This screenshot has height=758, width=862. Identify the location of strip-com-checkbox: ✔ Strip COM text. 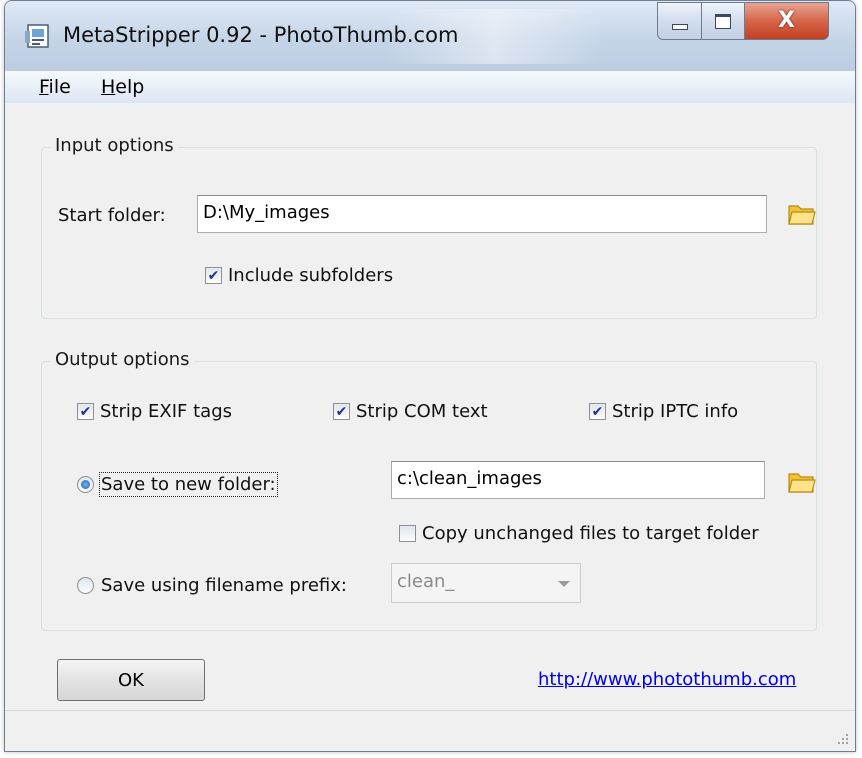
(410, 411).